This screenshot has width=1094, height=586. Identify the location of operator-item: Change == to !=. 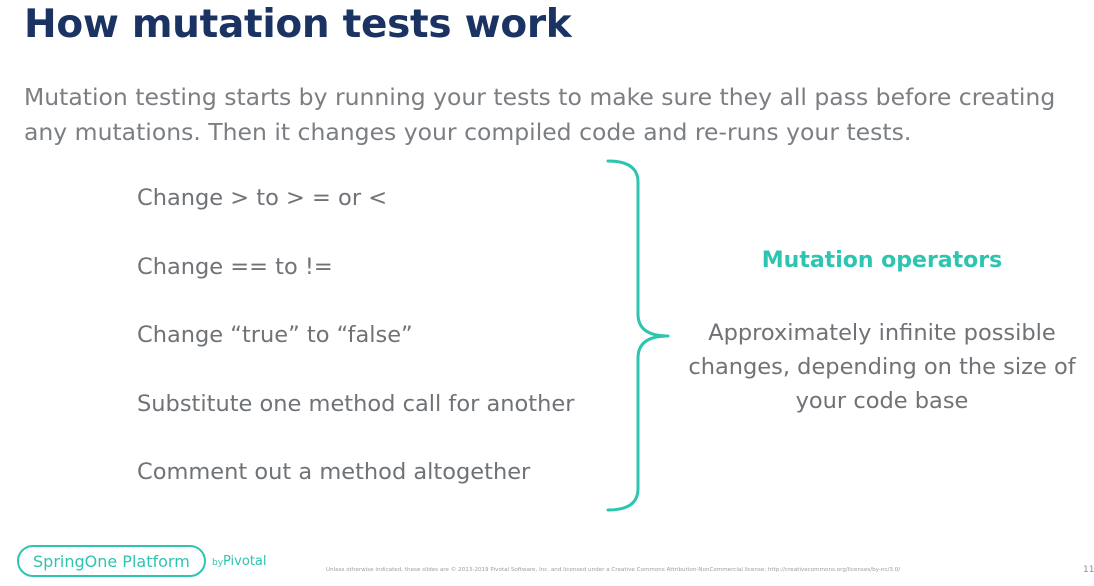
(235, 267).